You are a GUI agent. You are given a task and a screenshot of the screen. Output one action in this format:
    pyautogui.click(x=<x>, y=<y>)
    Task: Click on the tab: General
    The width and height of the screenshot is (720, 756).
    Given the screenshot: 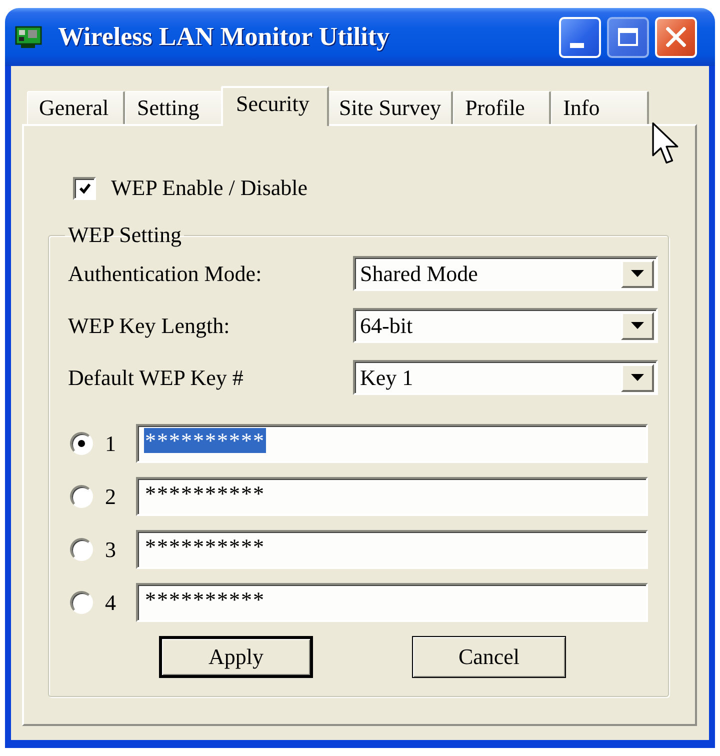 What is the action you would take?
    pyautogui.click(x=76, y=107)
    